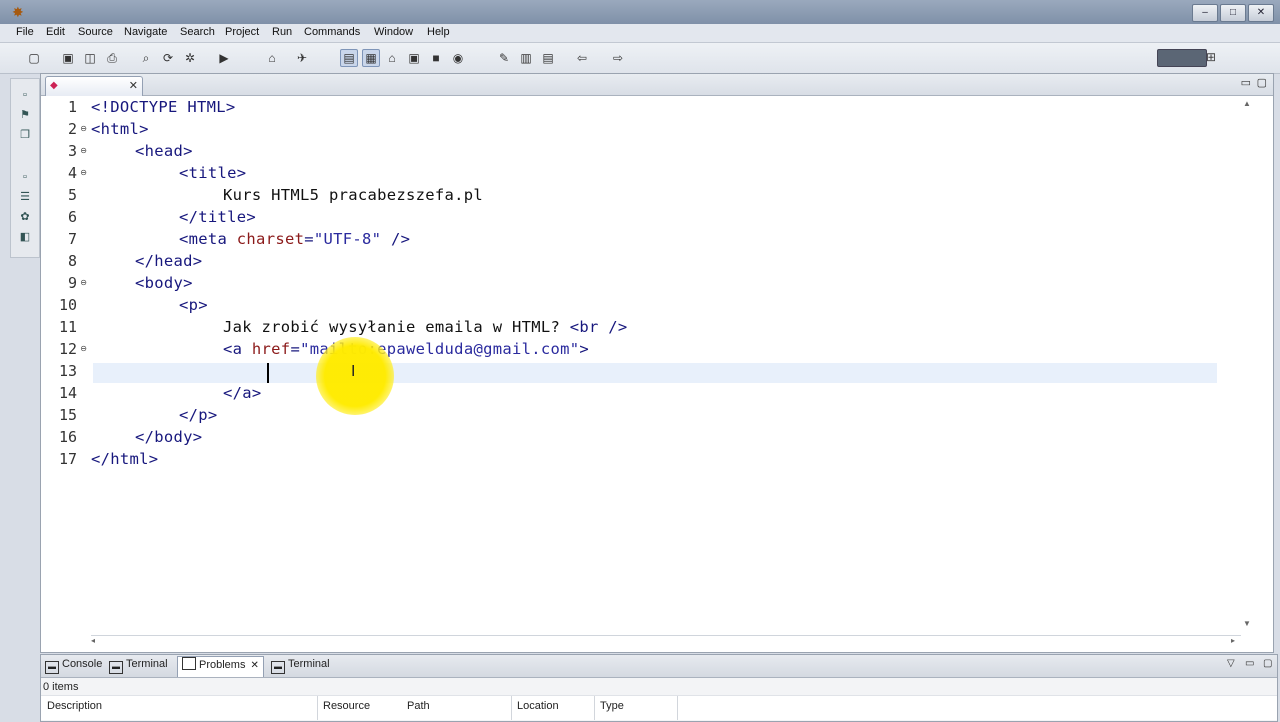 The width and height of the screenshot is (1280, 722). What do you see at coordinates (242, 32) in the screenshot?
I see `menu-project: Project` at bounding box center [242, 32].